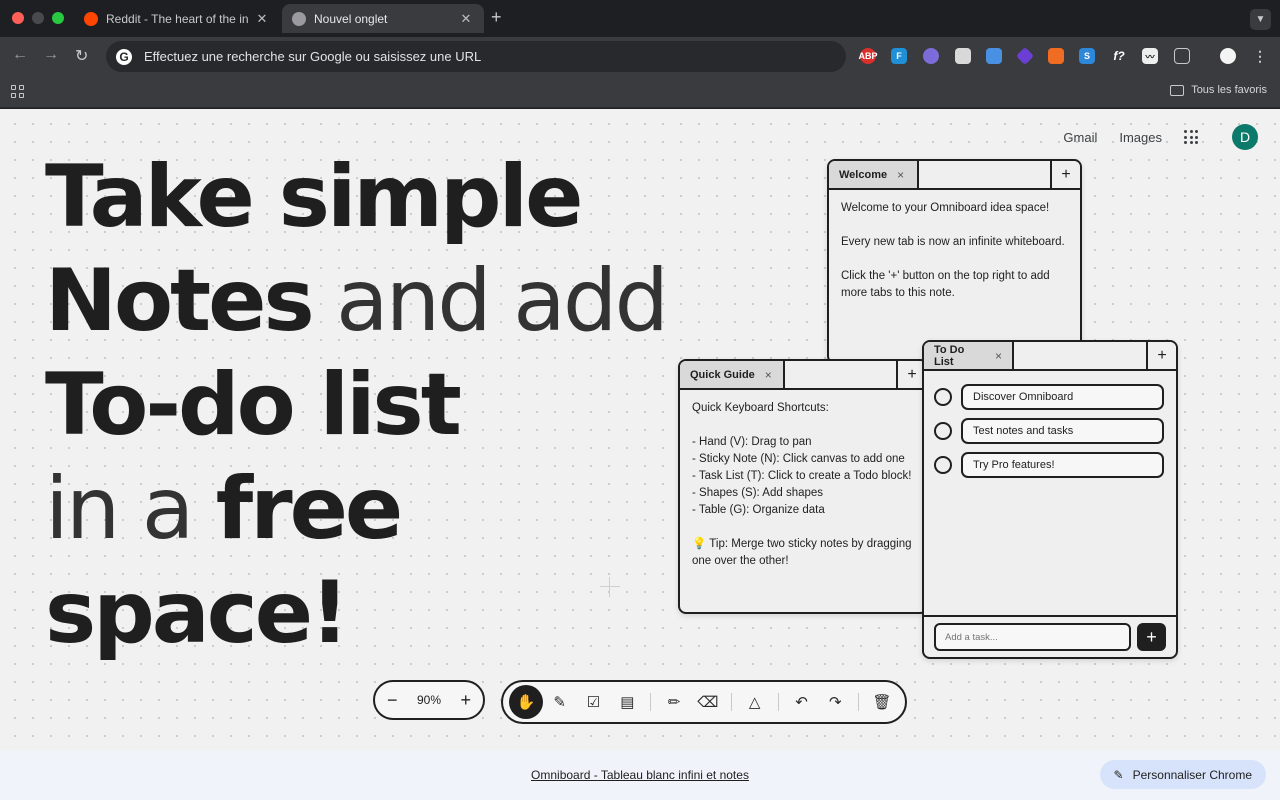 This screenshot has width=1280, height=800. Describe the element at coordinates (1229, 90) in the screenshot. I see `all-bookmarks-label: Tous les favoris` at that location.